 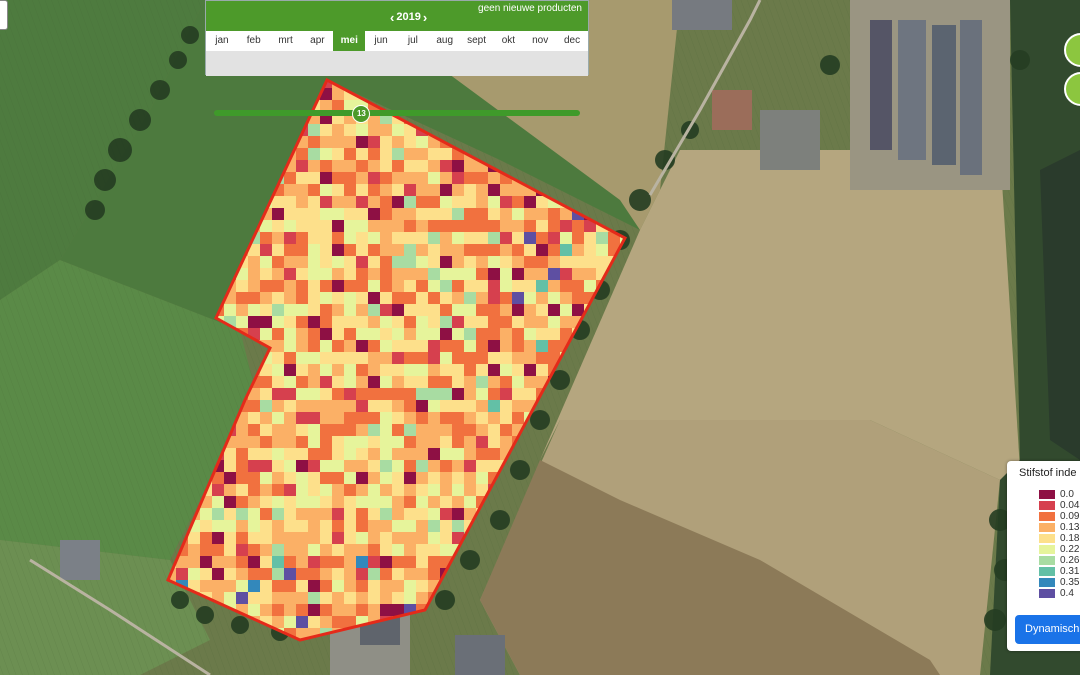 What do you see at coordinates (1047, 629) in the screenshot?
I see `dynamic-button: Dynamisch` at bounding box center [1047, 629].